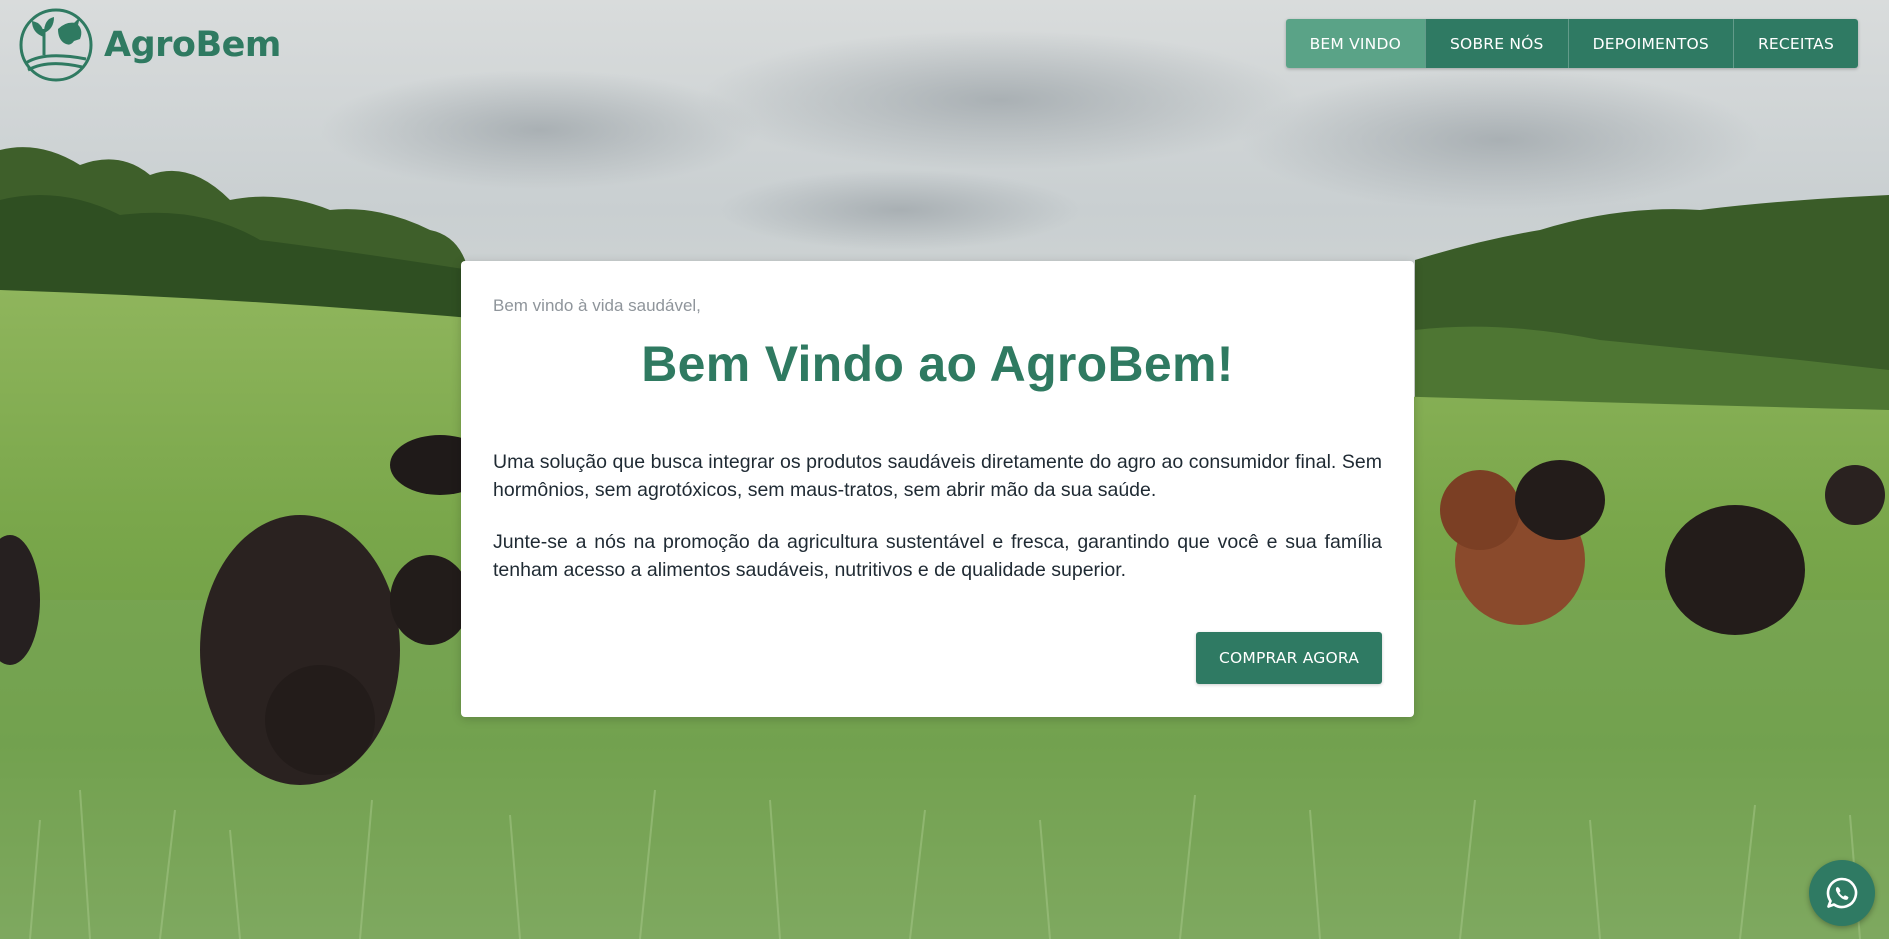  Describe the element at coordinates (192, 45) in the screenshot. I see `brand-name: AgroBem` at that location.